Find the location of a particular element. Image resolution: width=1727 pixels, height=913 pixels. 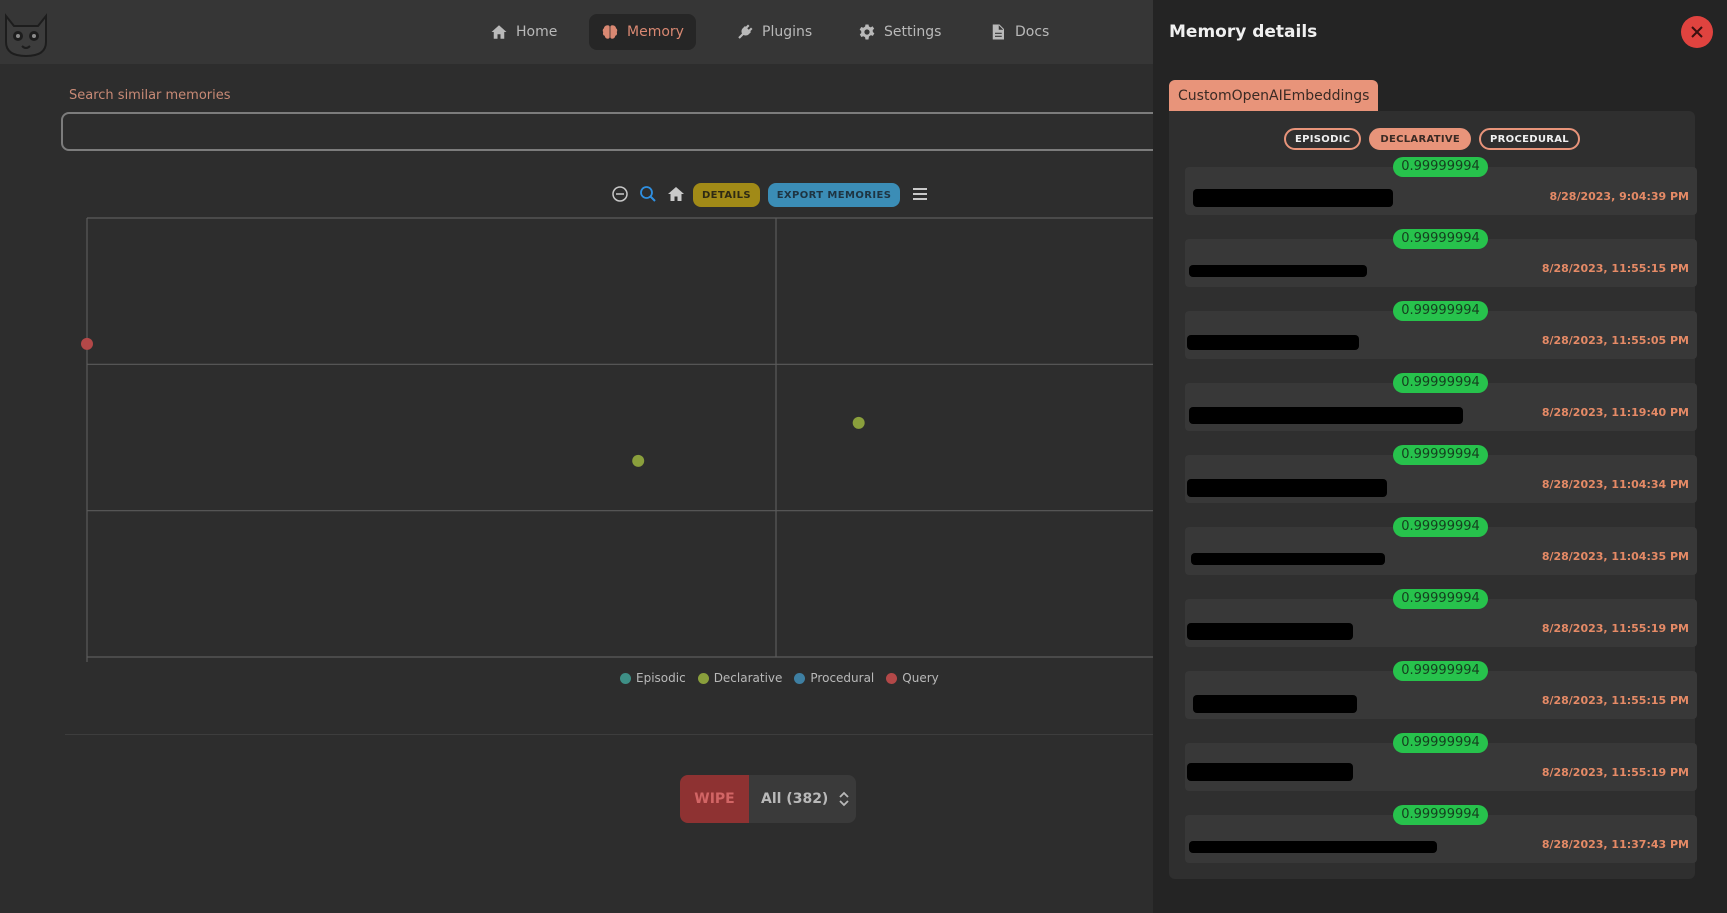

filter-episodic: EPISODIC is located at coordinates (1323, 139).